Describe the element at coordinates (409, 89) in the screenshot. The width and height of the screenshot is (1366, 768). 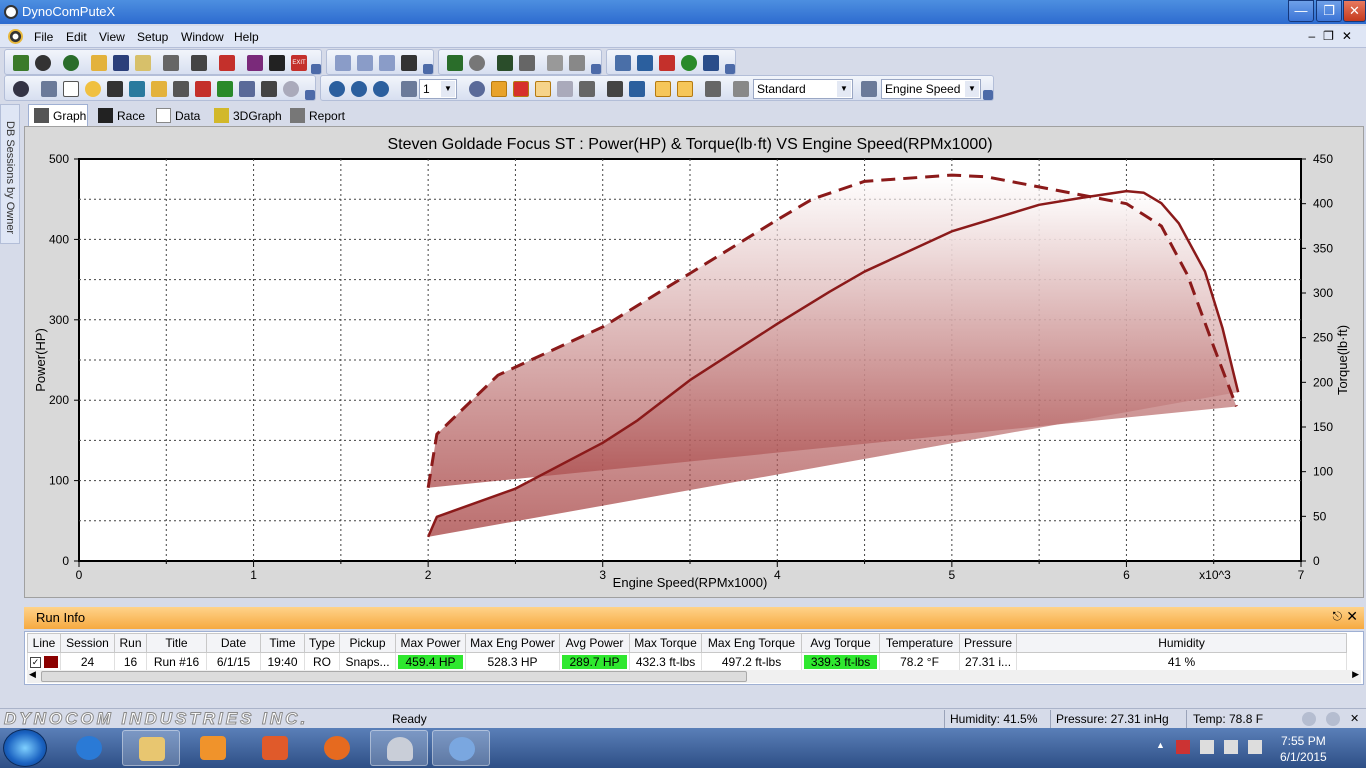
I see `smoothing-icon` at that location.